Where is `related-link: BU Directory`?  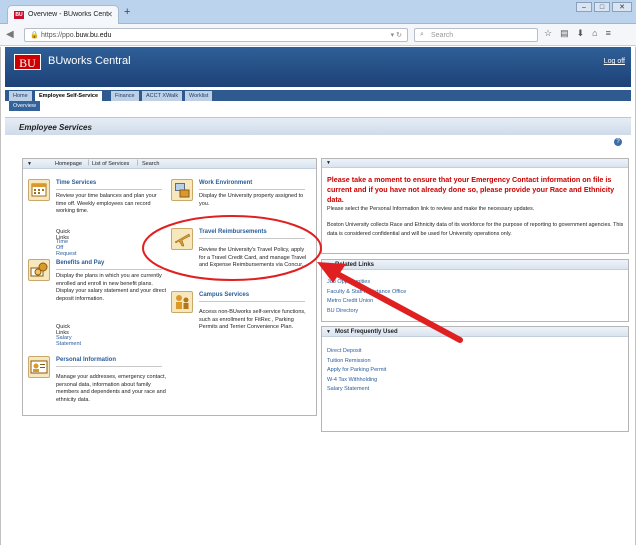
related-link: BU Directory is located at coordinates (342, 311).